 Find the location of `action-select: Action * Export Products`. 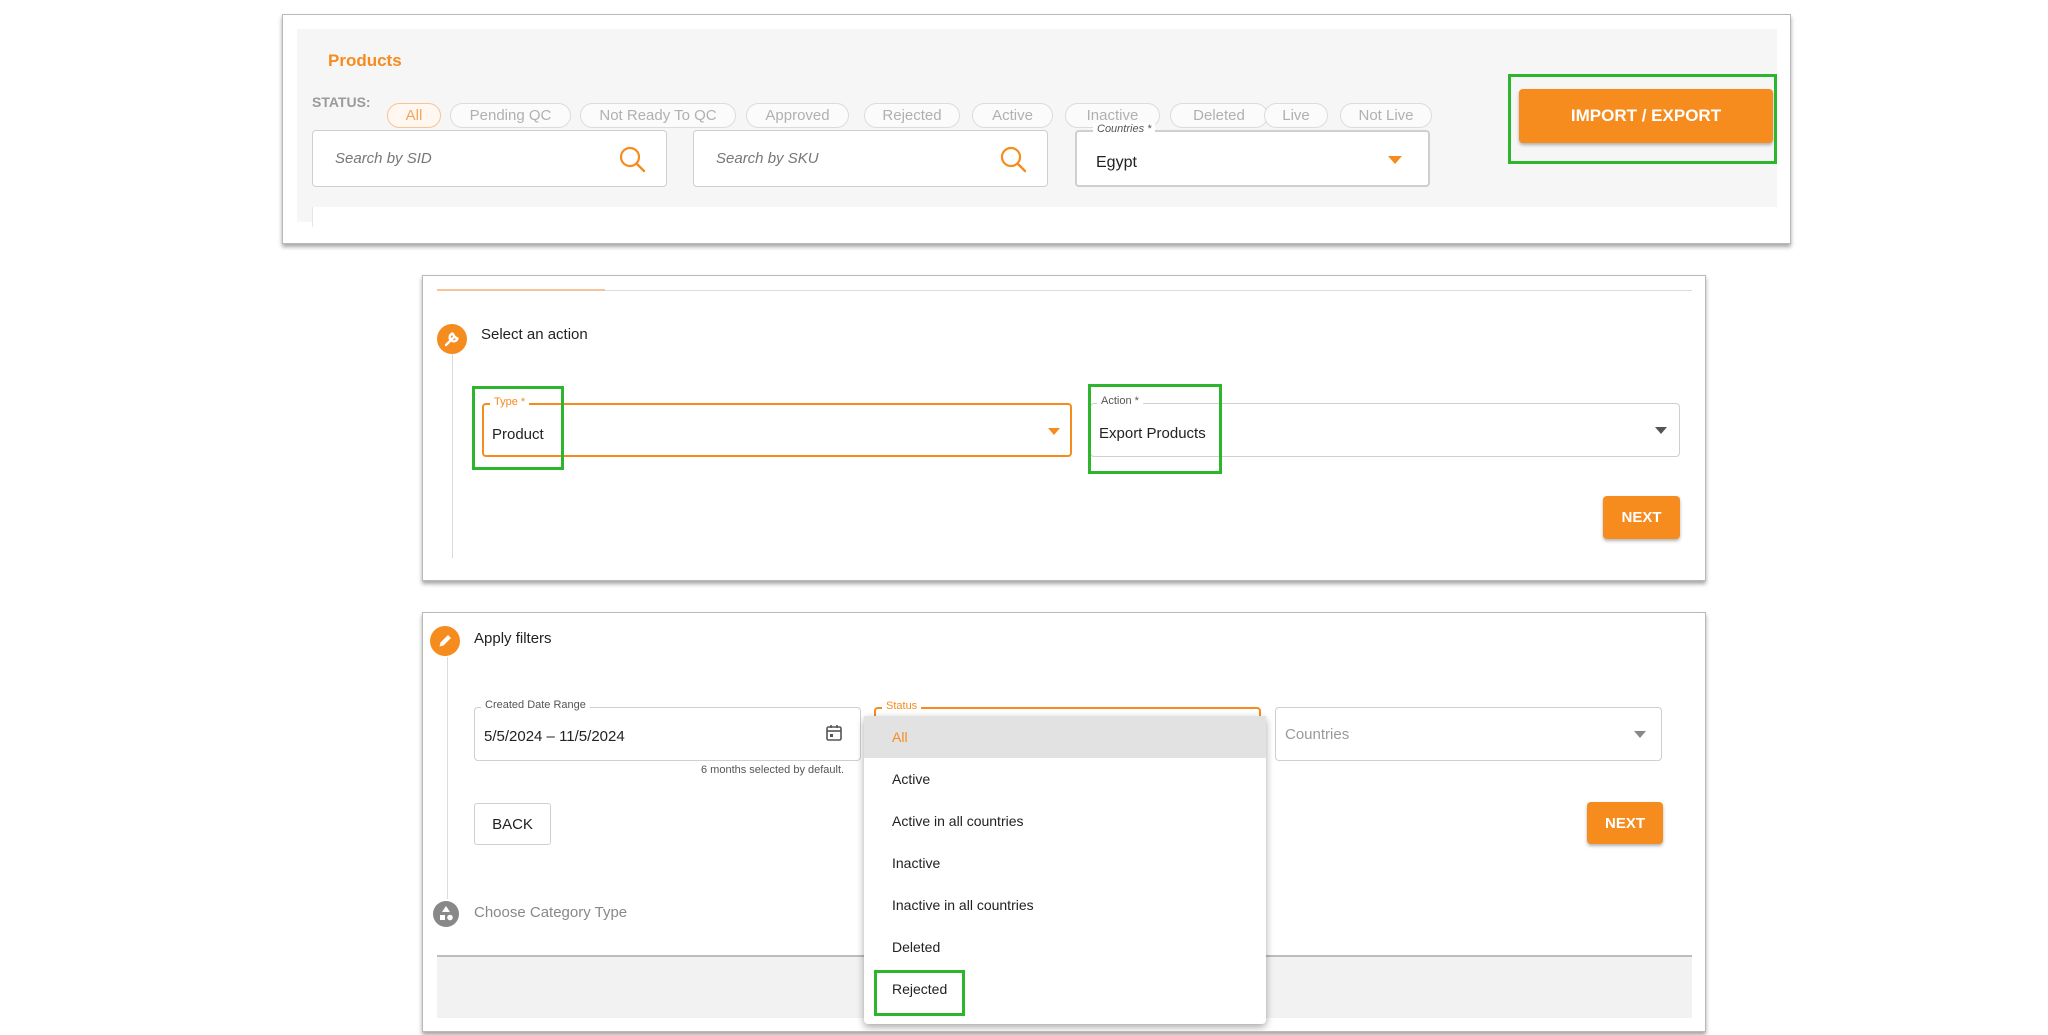

action-select: Action * Export Products is located at coordinates (1385, 426).